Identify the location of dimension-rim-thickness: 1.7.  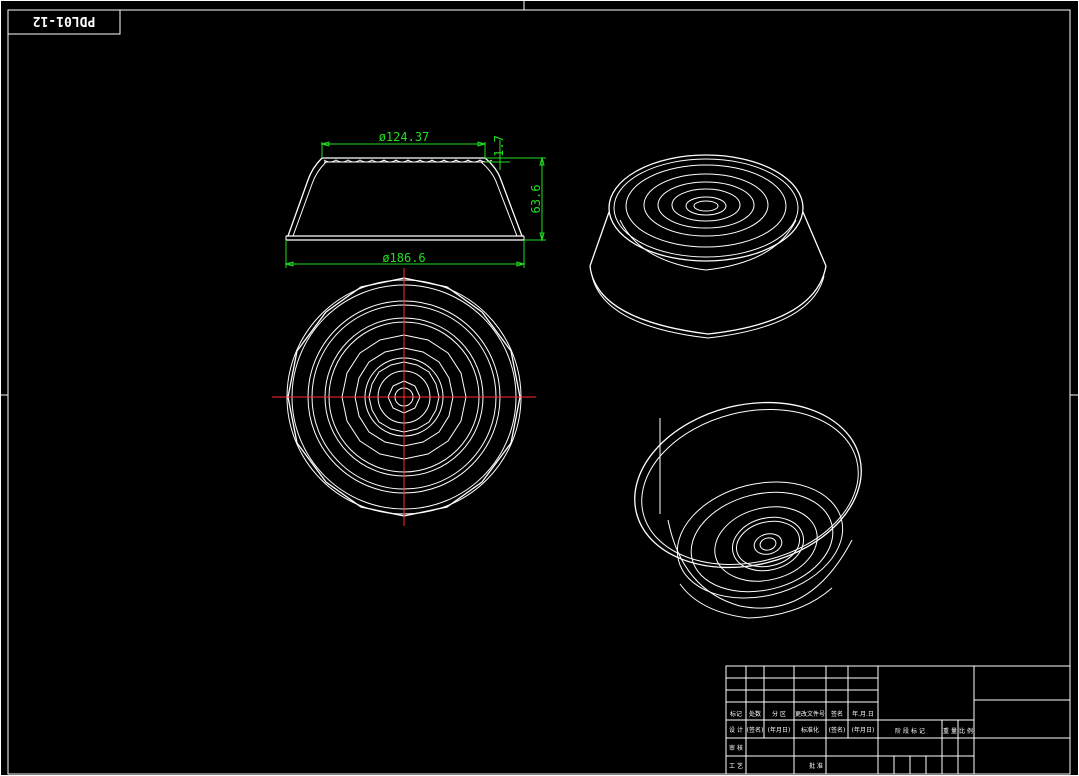
(497, 152).